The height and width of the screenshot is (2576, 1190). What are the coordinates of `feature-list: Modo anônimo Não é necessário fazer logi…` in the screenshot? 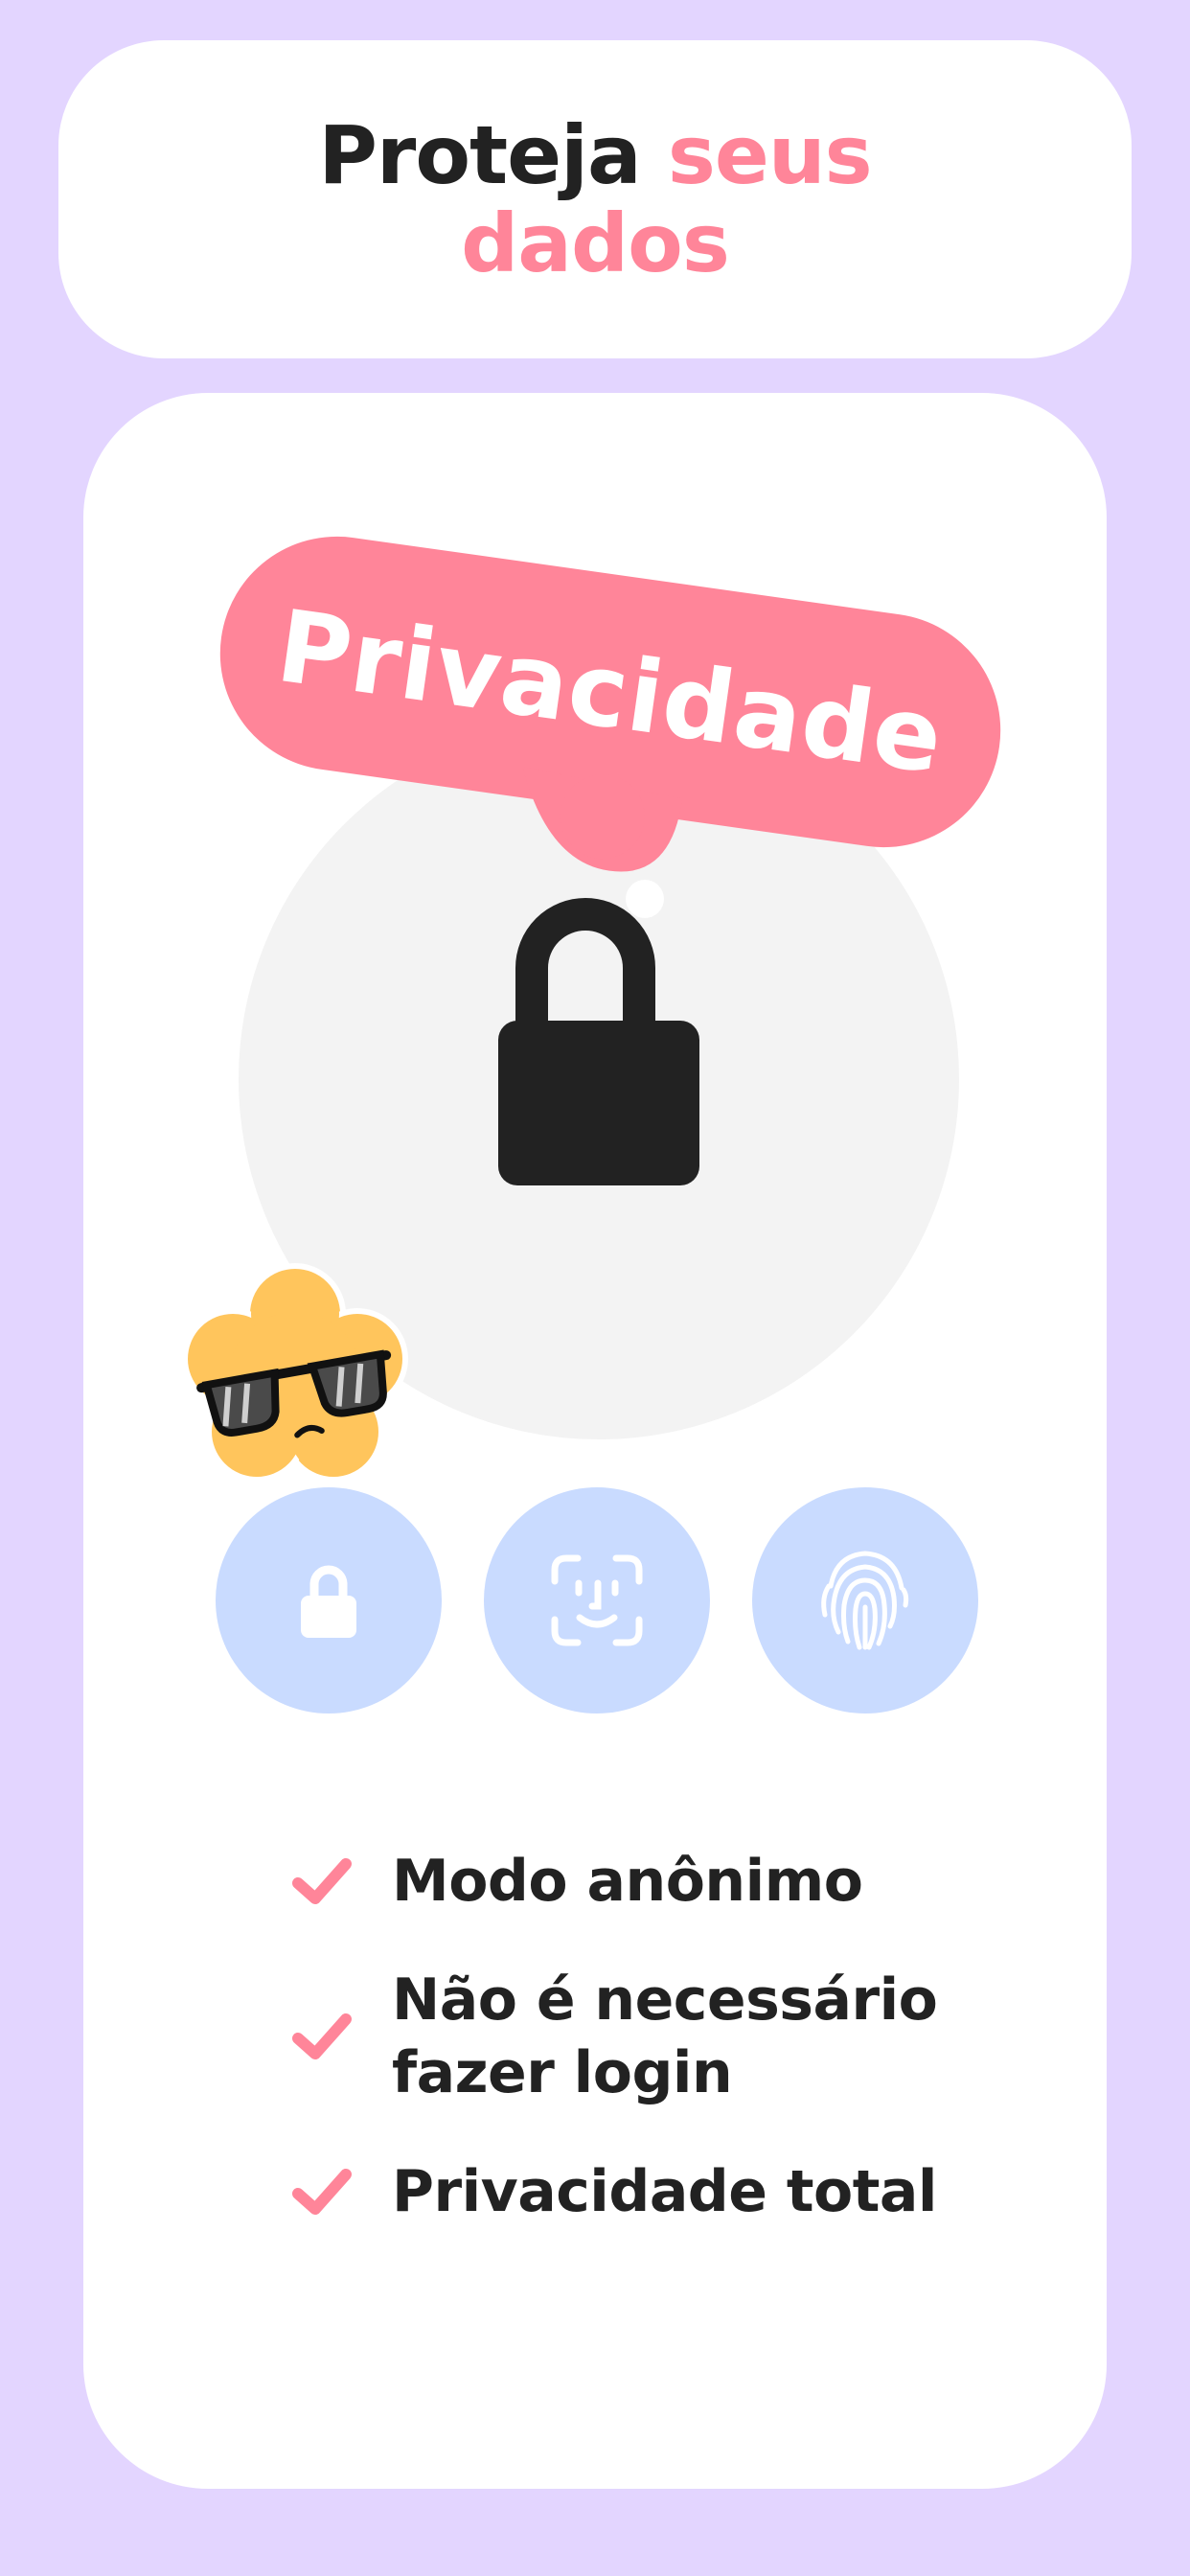 It's located at (627, 2036).